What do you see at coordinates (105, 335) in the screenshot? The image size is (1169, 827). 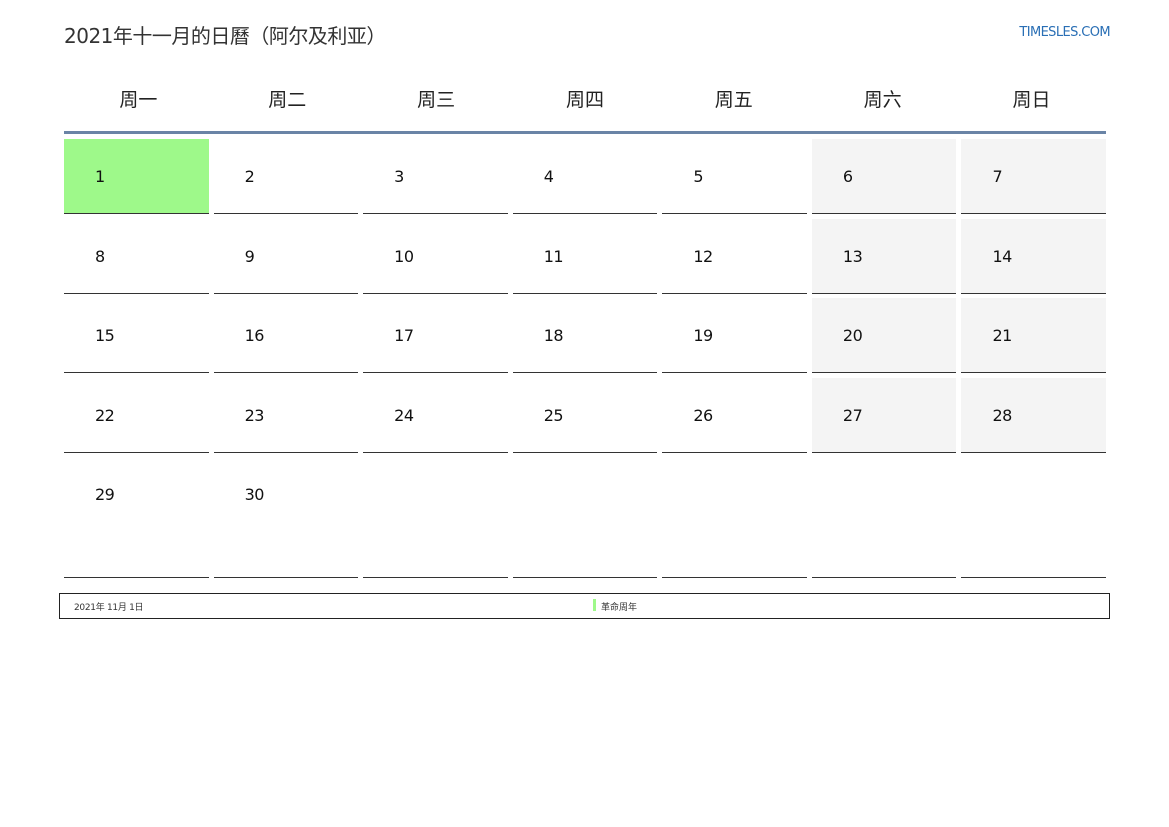 I see `day-number: 15` at bounding box center [105, 335].